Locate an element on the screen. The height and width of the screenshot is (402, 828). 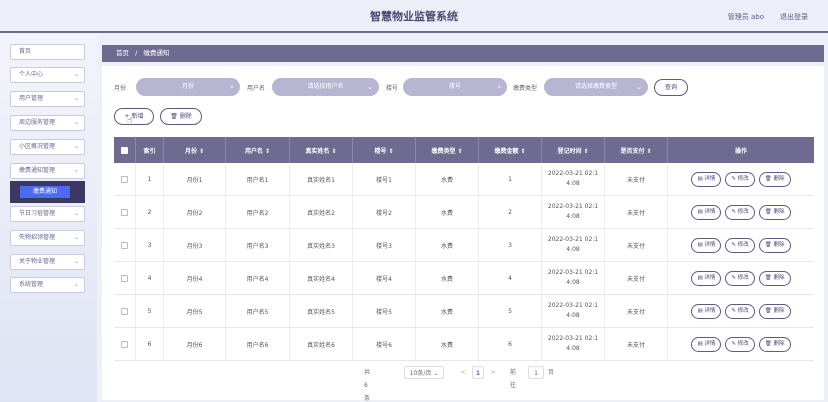
sidebar-item-services: 周边服务管理 ⌄ is located at coordinates (47, 123).